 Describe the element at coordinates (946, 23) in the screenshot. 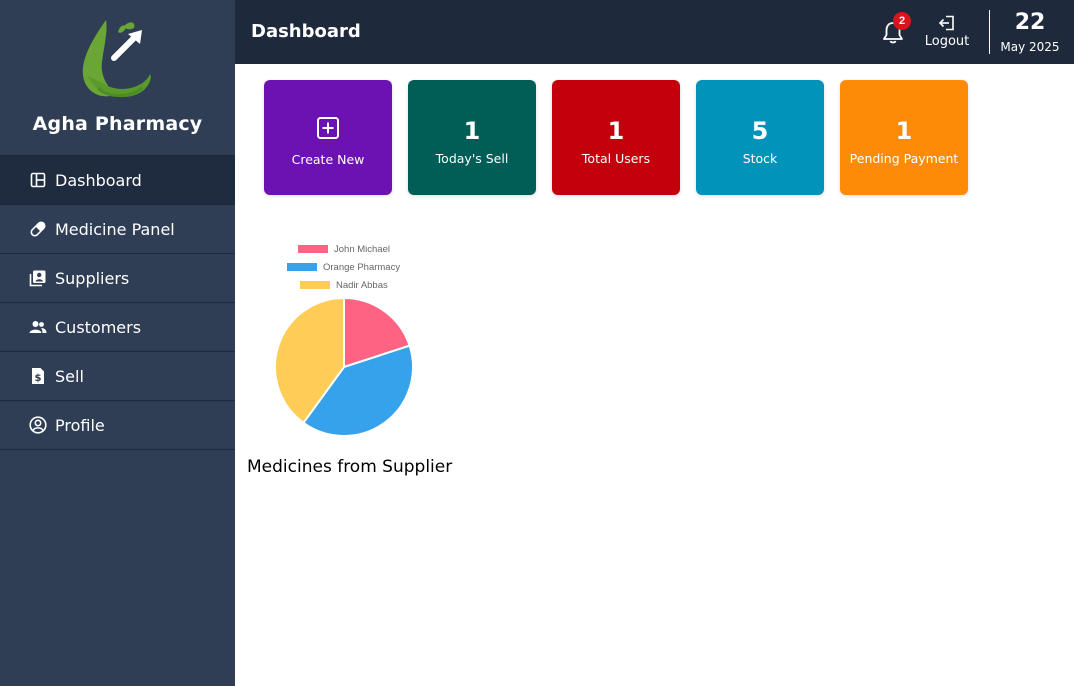

I see `logout-icon` at that location.